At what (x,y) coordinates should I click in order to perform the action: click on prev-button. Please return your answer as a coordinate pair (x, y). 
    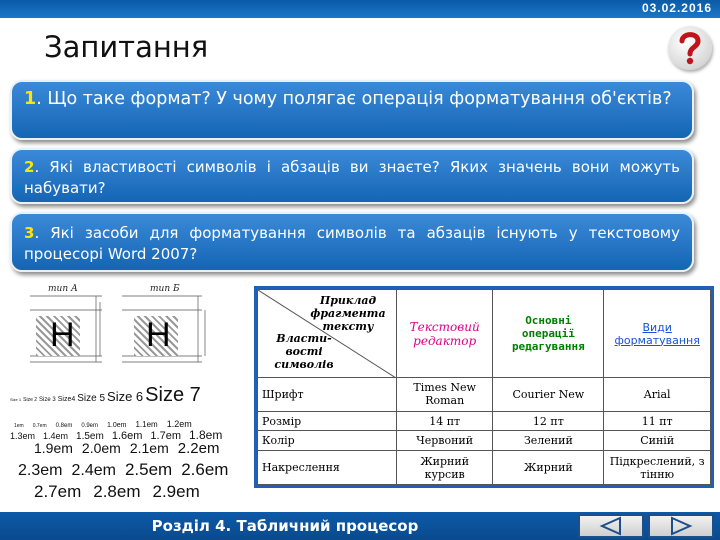
    Looking at the image, I should click on (611, 526).